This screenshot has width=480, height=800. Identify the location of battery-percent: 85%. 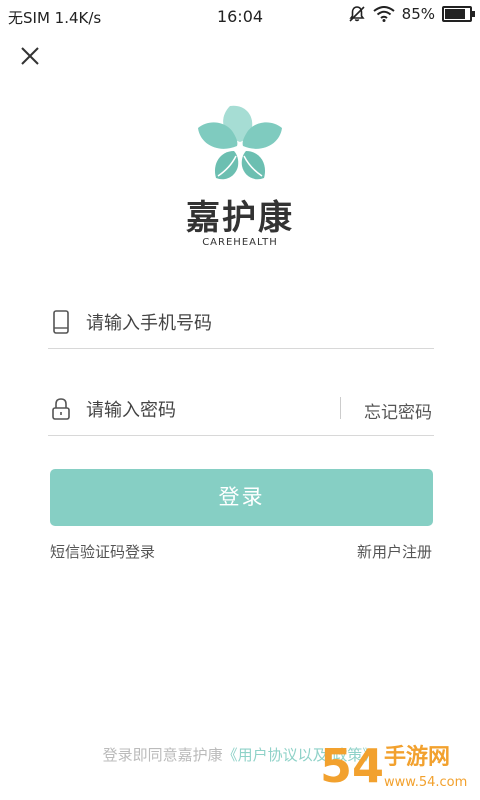
(418, 14).